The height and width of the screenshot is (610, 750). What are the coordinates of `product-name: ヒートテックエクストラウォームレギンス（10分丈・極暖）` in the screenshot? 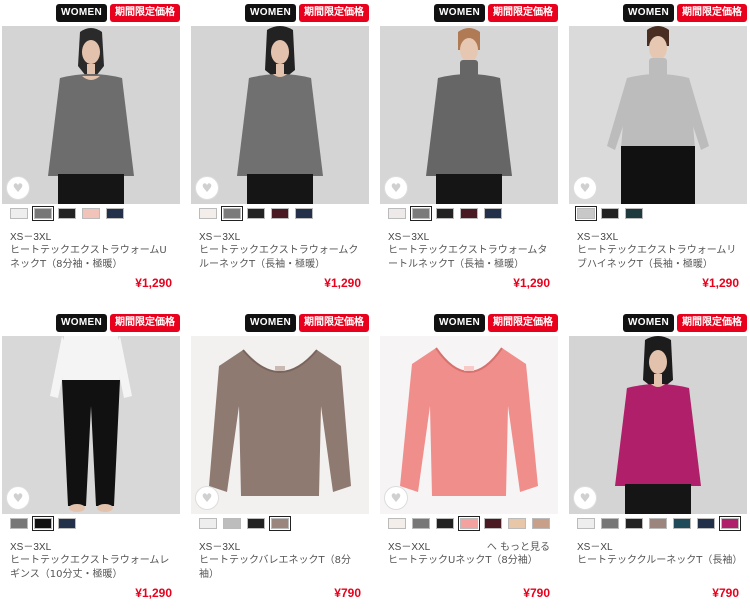 It's located at (92, 568).